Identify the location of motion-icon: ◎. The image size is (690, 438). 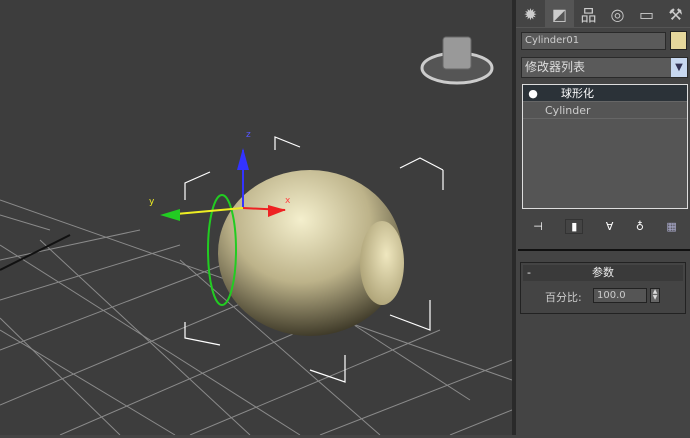
(617, 14).